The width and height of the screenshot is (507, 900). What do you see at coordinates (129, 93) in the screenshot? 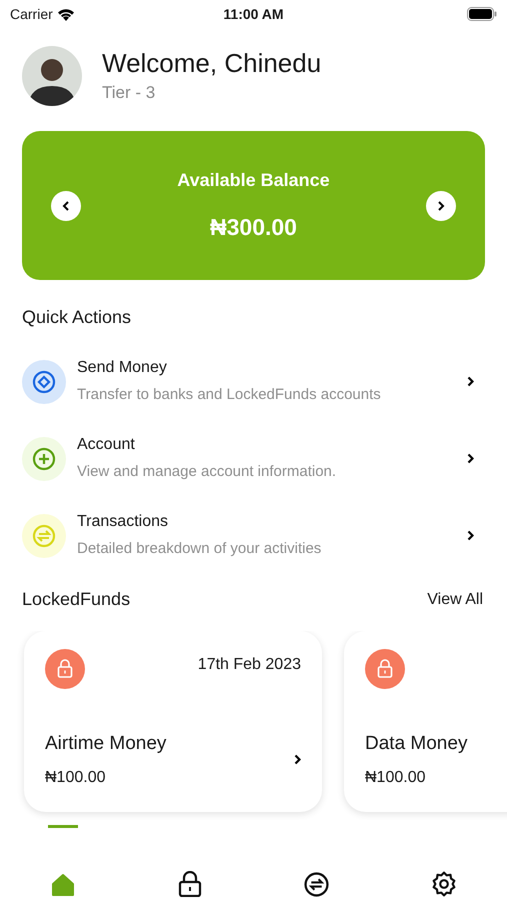
I see `tier-label: Tier - 3` at bounding box center [129, 93].